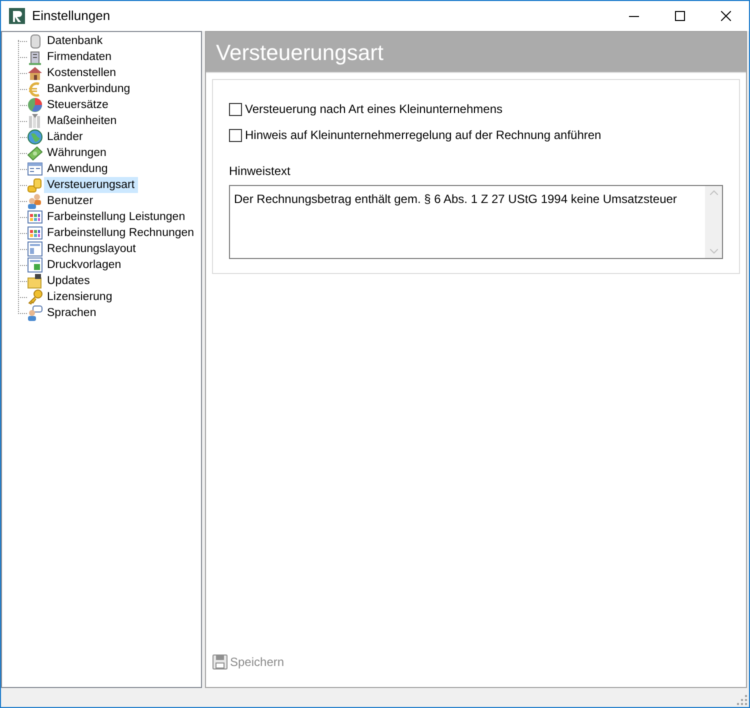  What do you see at coordinates (71, 16) in the screenshot?
I see `window-title: Einstellungen` at bounding box center [71, 16].